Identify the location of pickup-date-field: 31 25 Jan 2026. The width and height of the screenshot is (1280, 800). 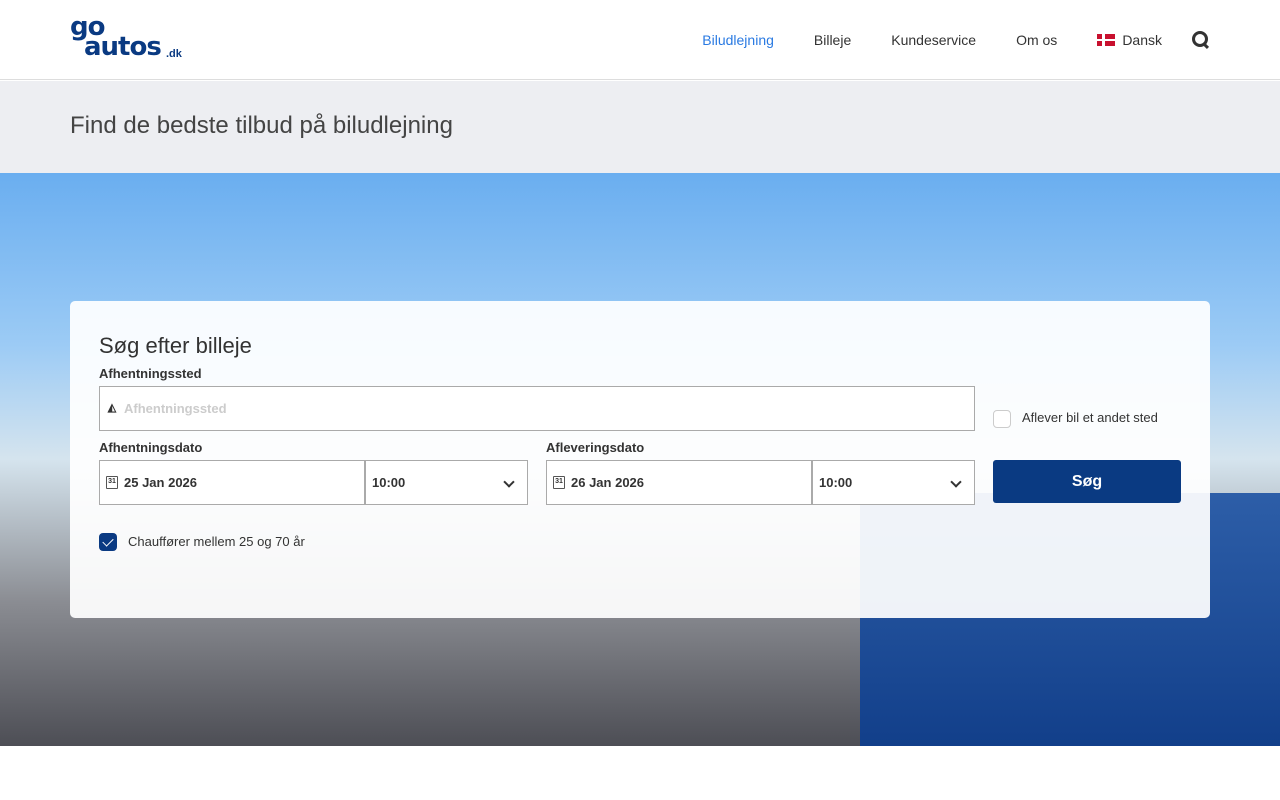
(232, 482).